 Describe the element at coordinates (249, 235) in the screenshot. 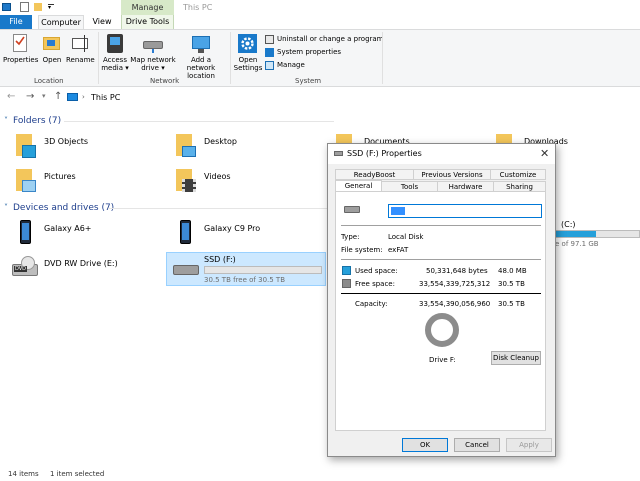

I see `device-item-galaxy-c9: Galaxy C9 Pro` at that location.